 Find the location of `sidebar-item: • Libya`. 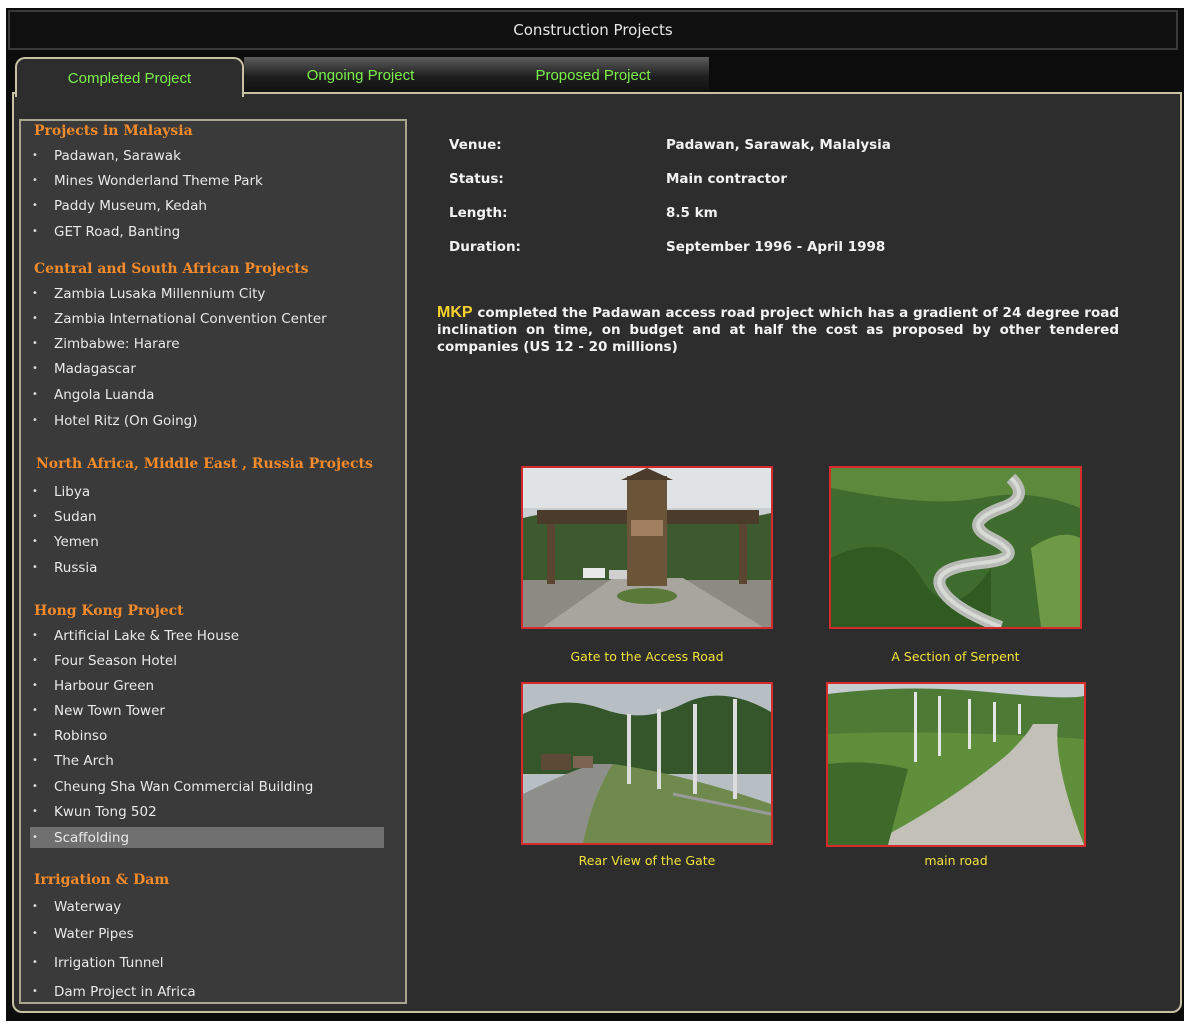

sidebar-item: • Libya is located at coordinates (207, 491).